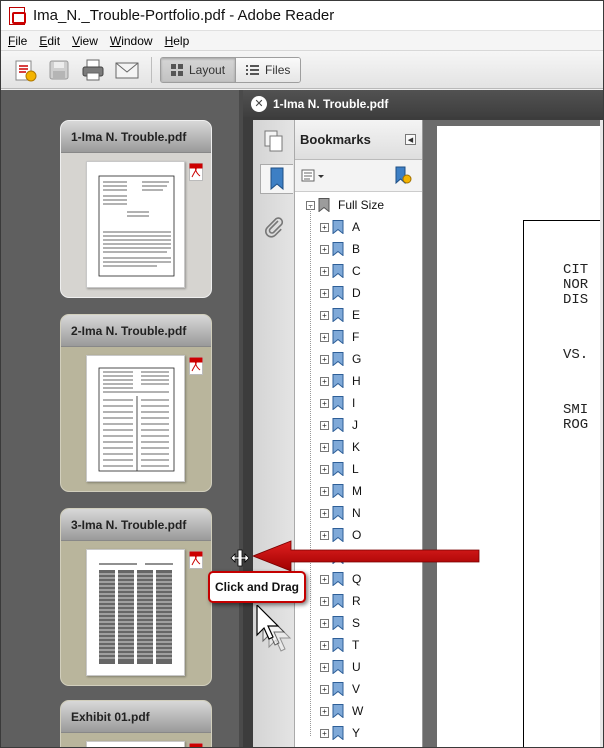 The height and width of the screenshot is (748, 604). I want to click on bookmark-label: Full Size, so click(361, 205).